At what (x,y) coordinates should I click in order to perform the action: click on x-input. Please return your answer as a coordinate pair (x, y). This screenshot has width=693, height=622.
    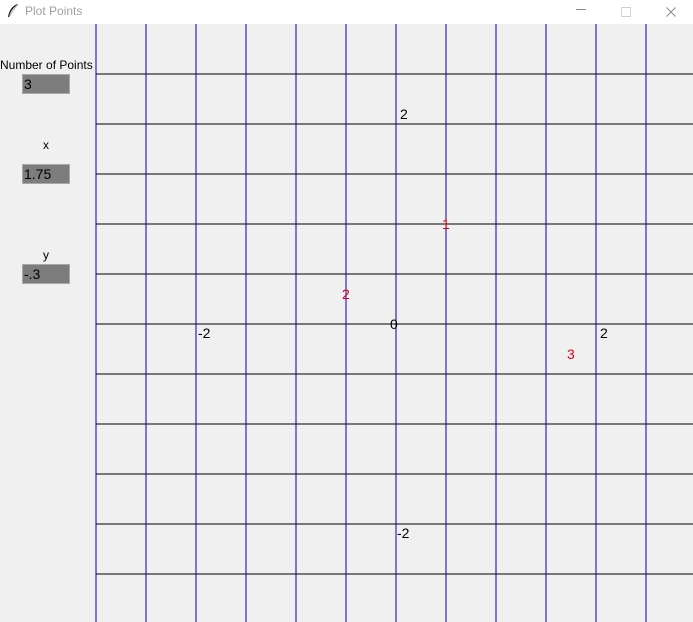
    Looking at the image, I should click on (46, 174).